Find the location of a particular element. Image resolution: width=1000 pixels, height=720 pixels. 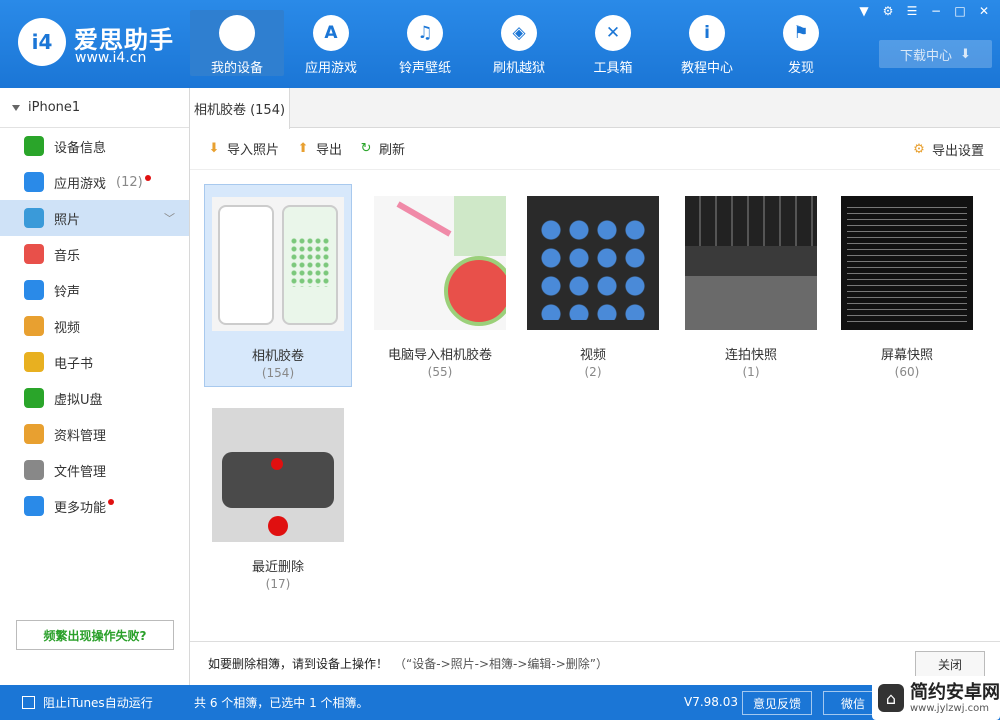

nav-item-2: ♫ 铃声壁纸 is located at coordinates (425, 43).